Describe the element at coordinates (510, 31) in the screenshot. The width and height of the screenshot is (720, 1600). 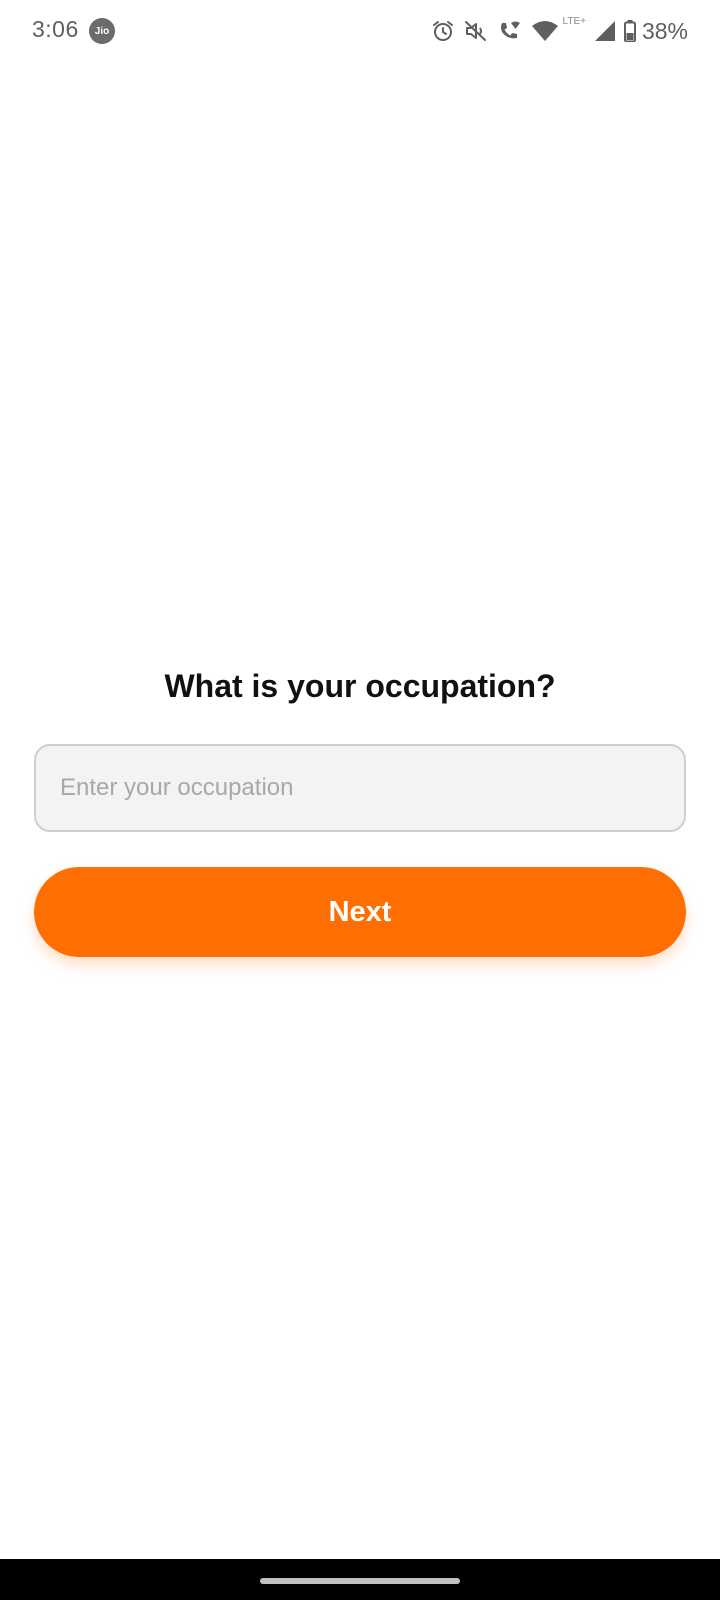
I see `wifi-calling-icon` at that location.